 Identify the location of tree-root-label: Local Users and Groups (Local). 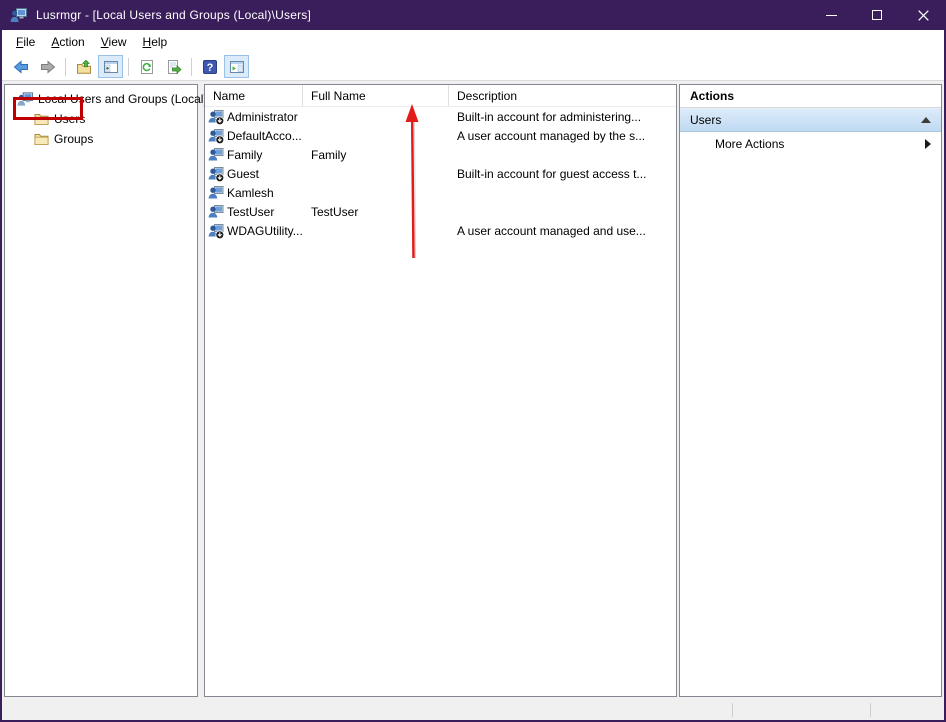
(123, 99).